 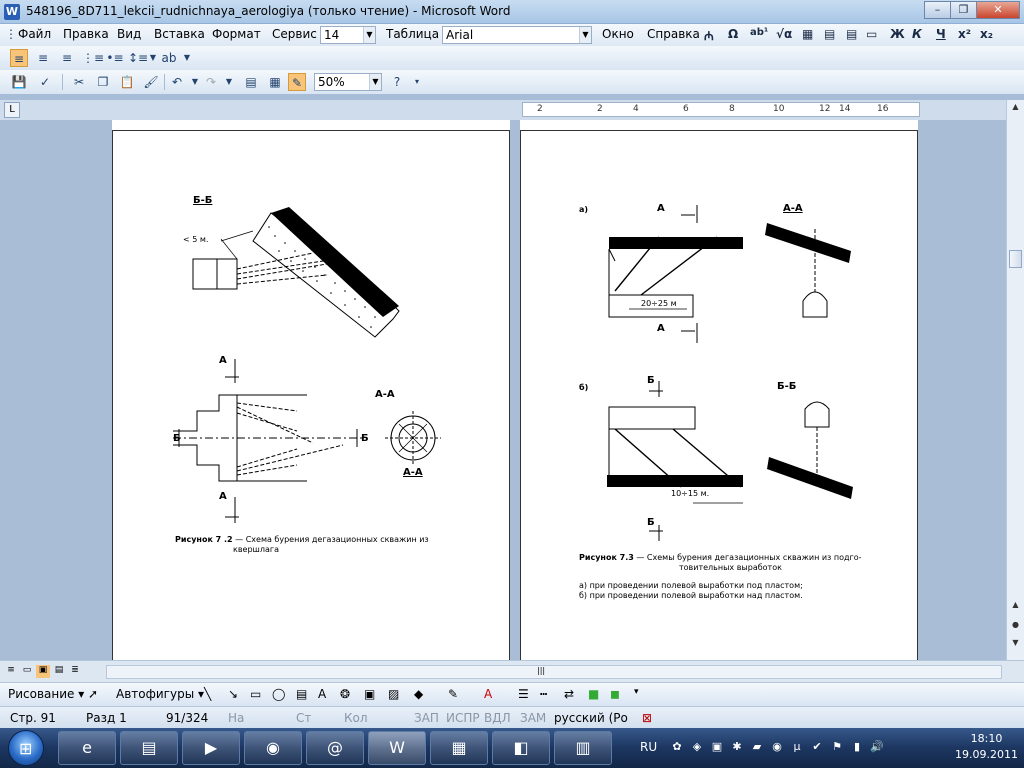 What do you see at coordinates (618, 34) in the screenshot?
I see `menu-window: Окно` at bounding box center [618, 34].